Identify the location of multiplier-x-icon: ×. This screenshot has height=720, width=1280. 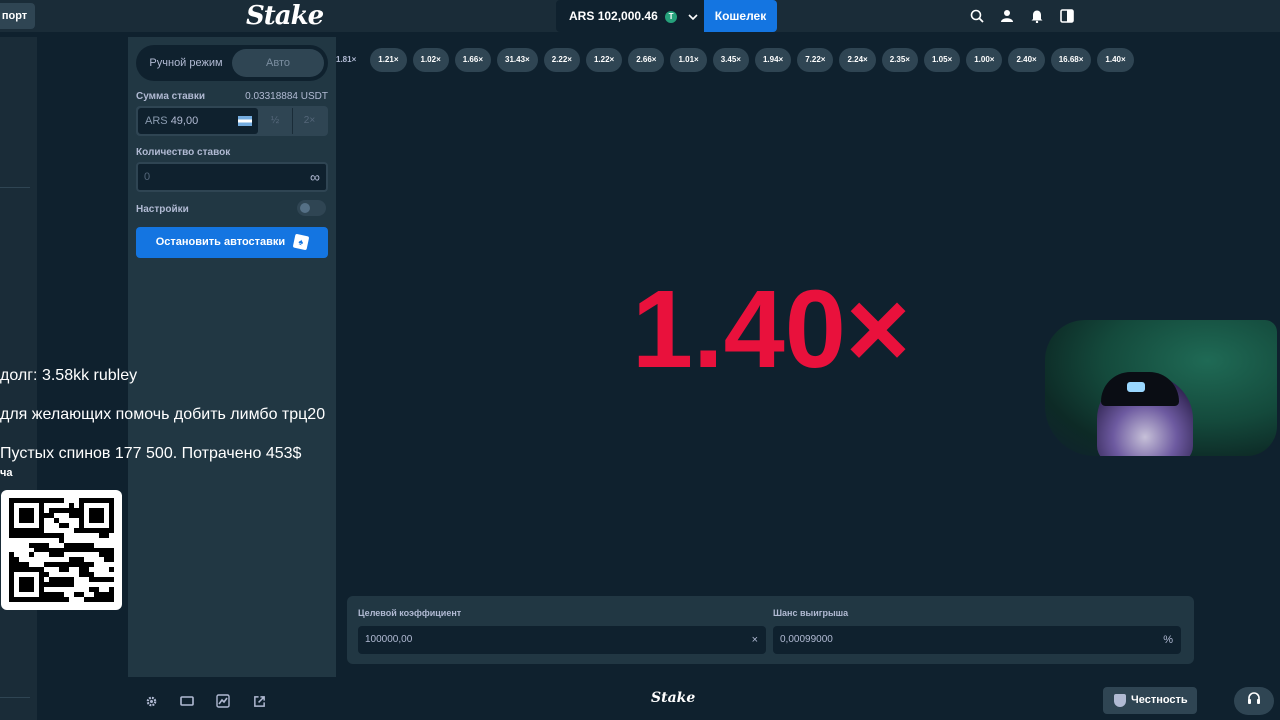
(754, 640).